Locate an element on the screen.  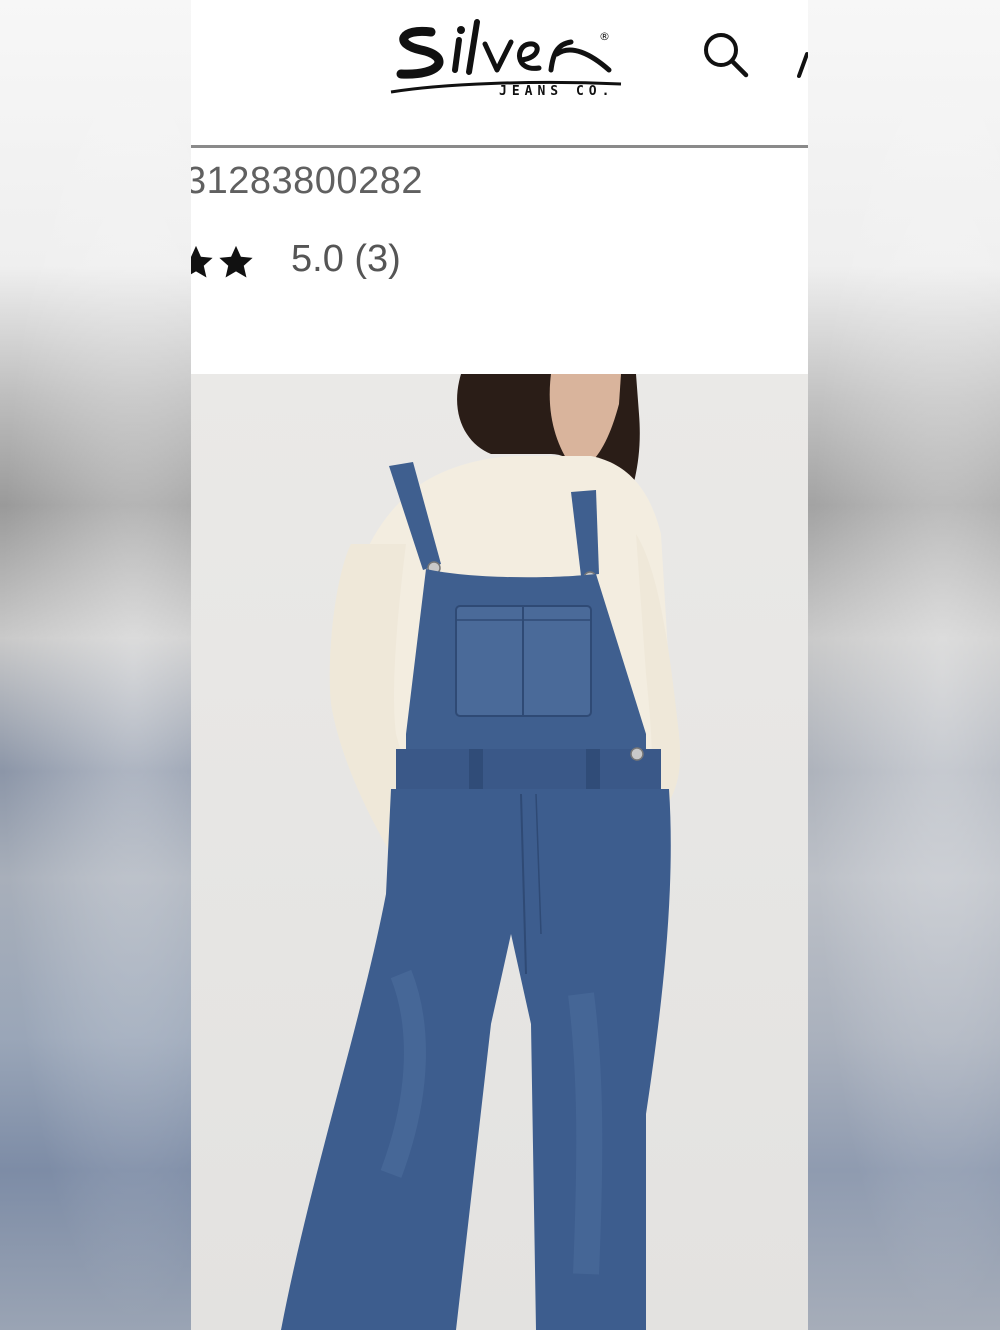
account-icon-partial is located at coordinates (802, 65).